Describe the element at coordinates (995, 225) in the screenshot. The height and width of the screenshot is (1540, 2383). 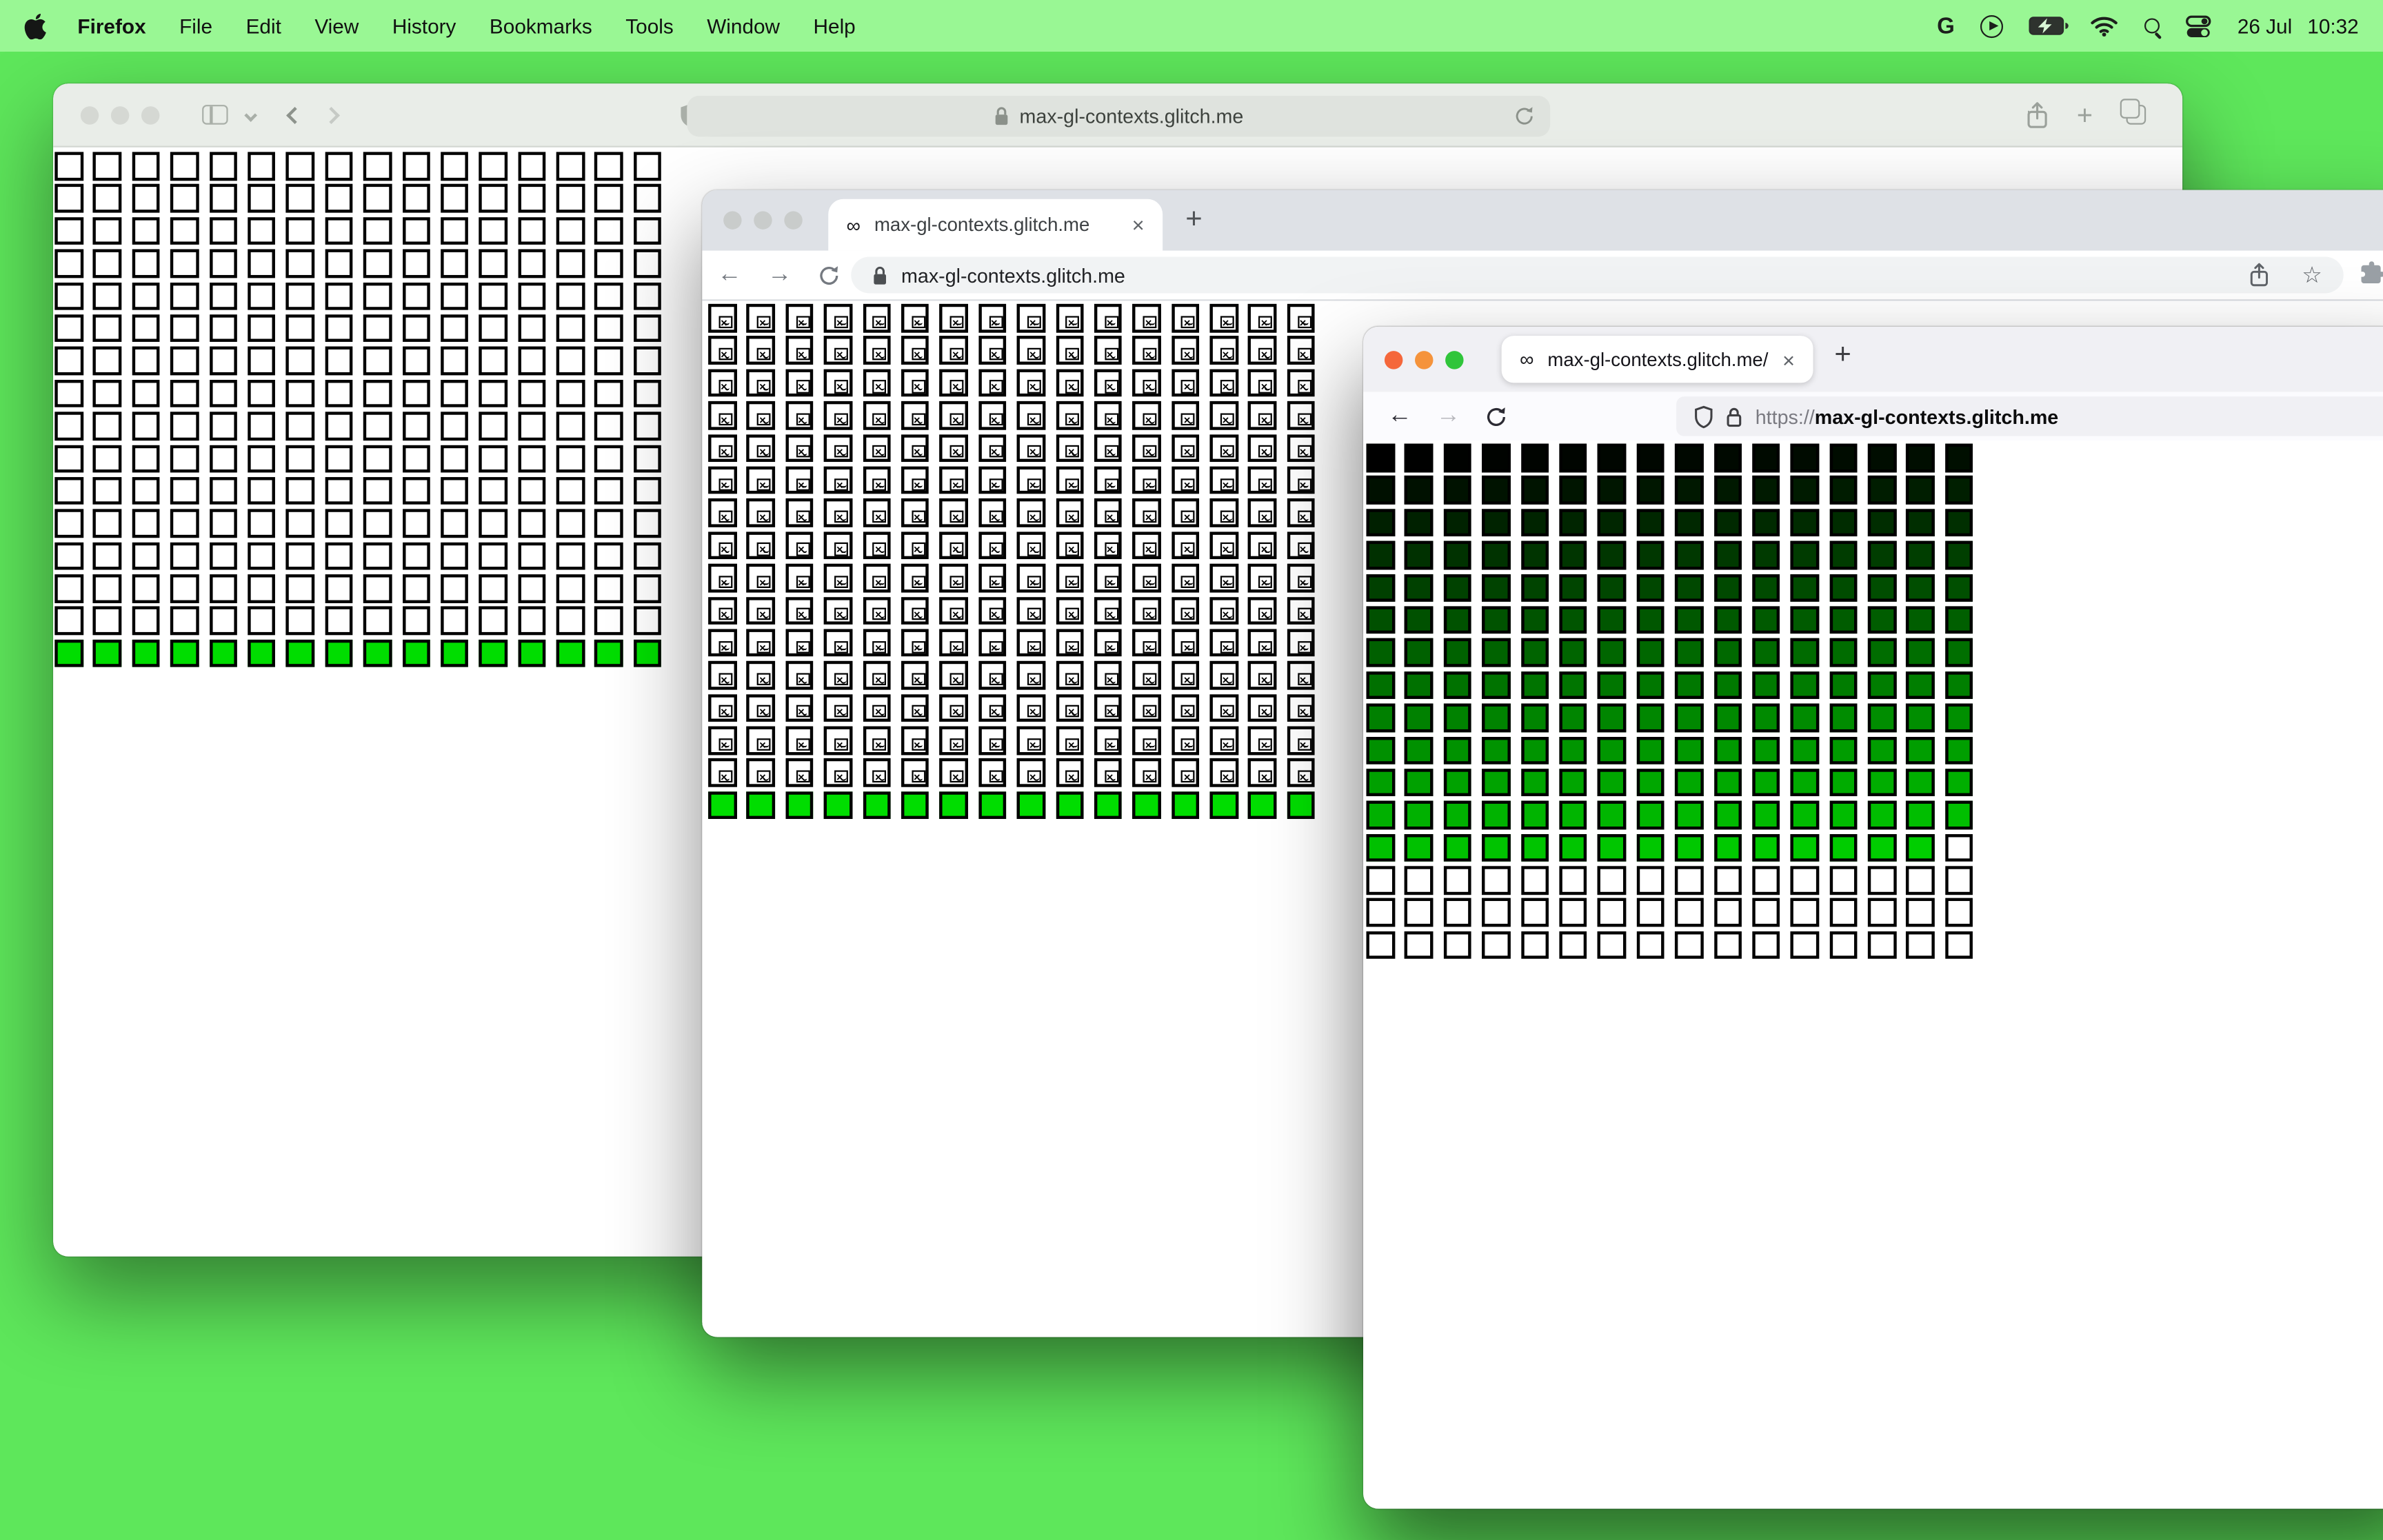
I see `tab-max-gl-contexts: ∞ max-gl-contexts.glitch.me ×` at that location.